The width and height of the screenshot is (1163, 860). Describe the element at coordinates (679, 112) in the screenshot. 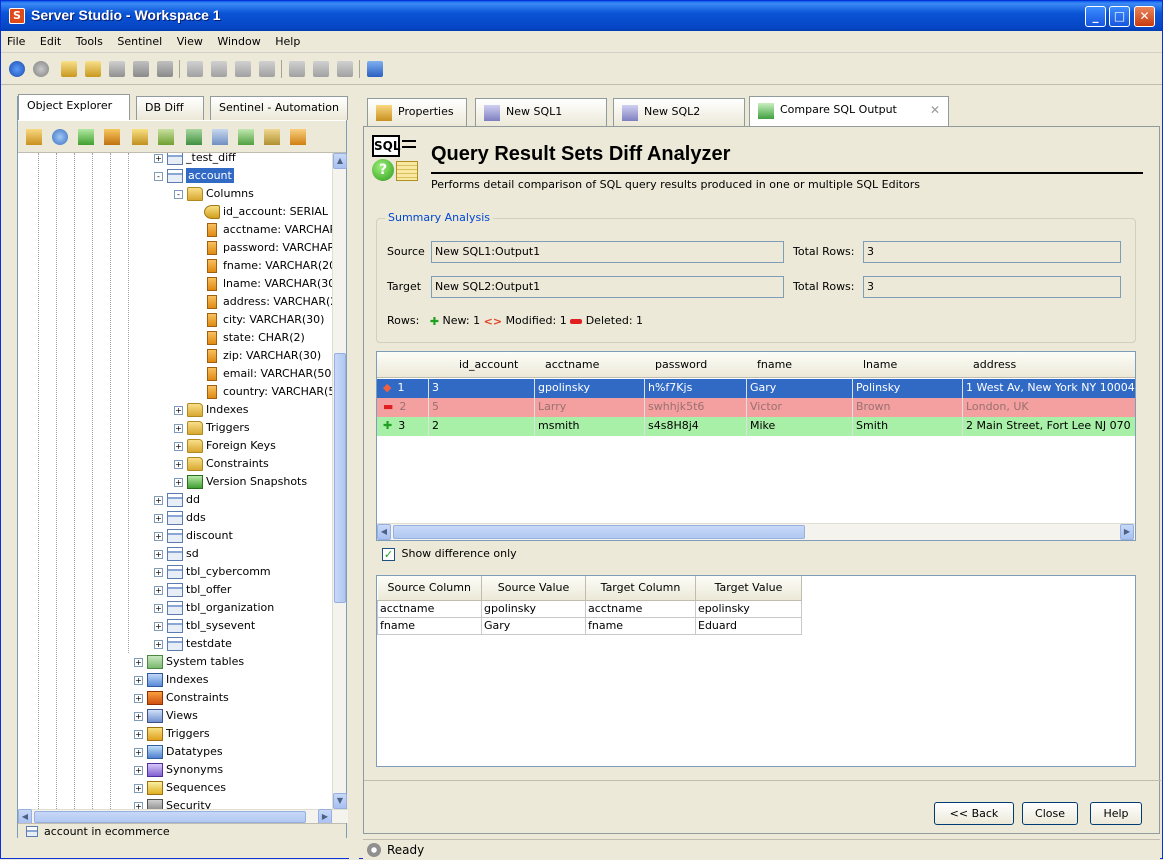

I see `tab-new-sql2: New SQL2` at that location.